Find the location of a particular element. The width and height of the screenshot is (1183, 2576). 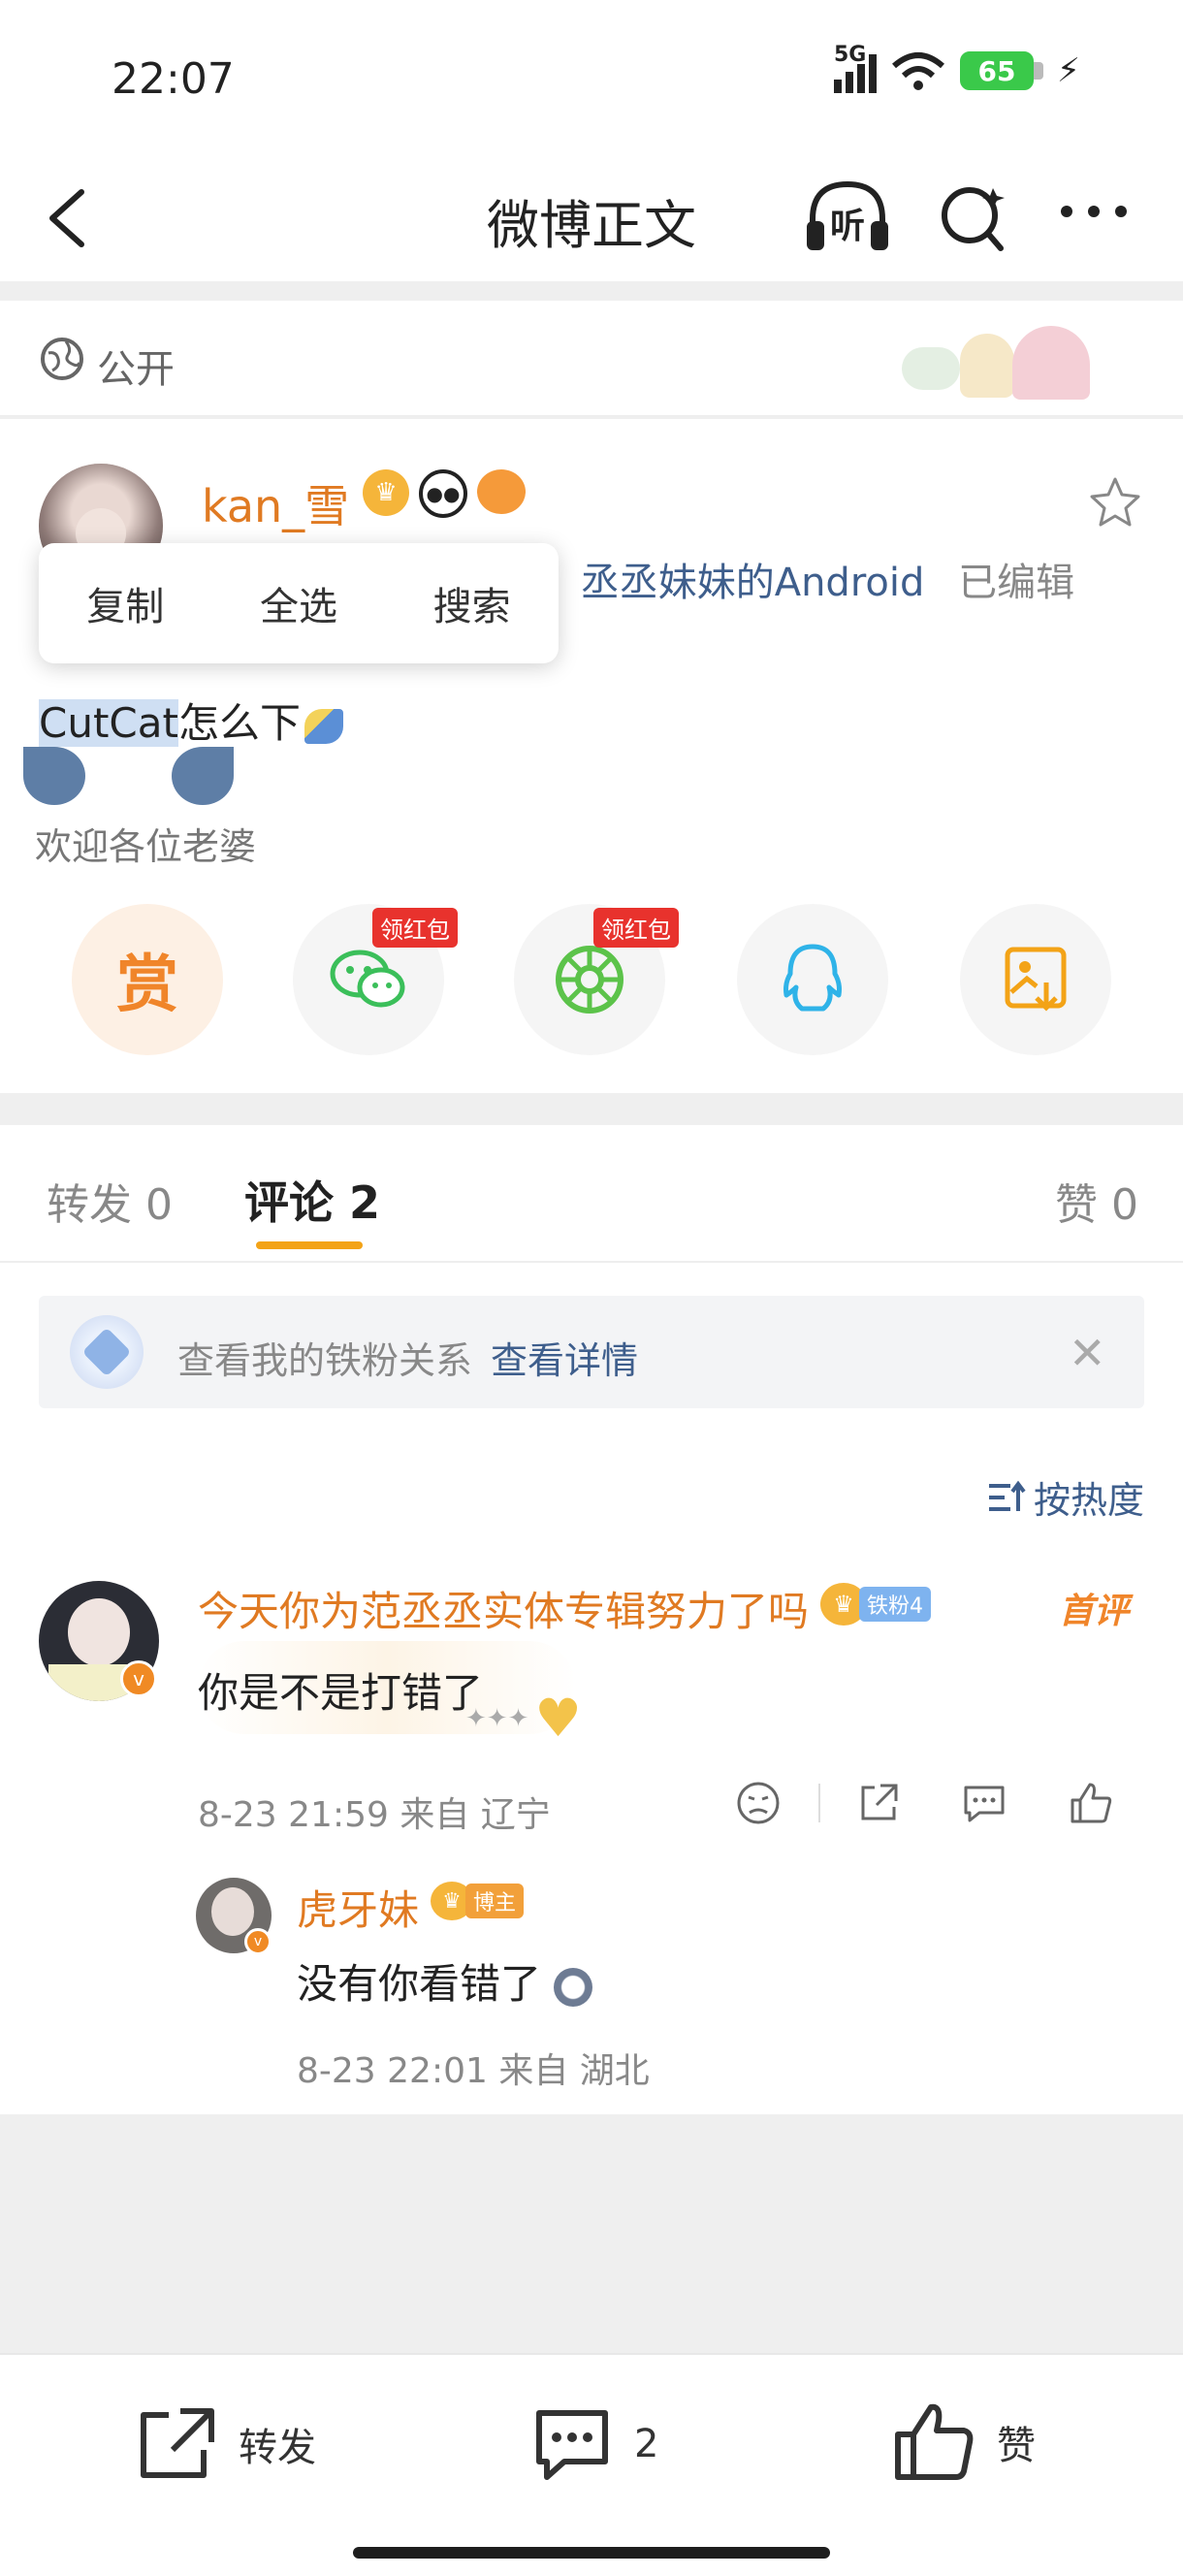

selection-handle-start is located at coordinates (54, 776).